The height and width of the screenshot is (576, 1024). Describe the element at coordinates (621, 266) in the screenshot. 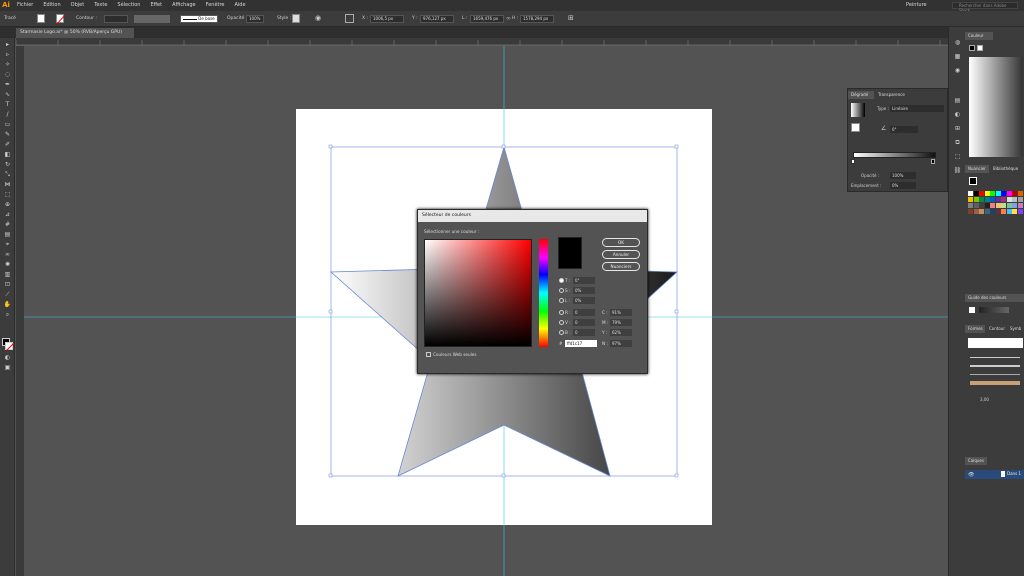

I see `swatches-button: Nuanciers` at that location.